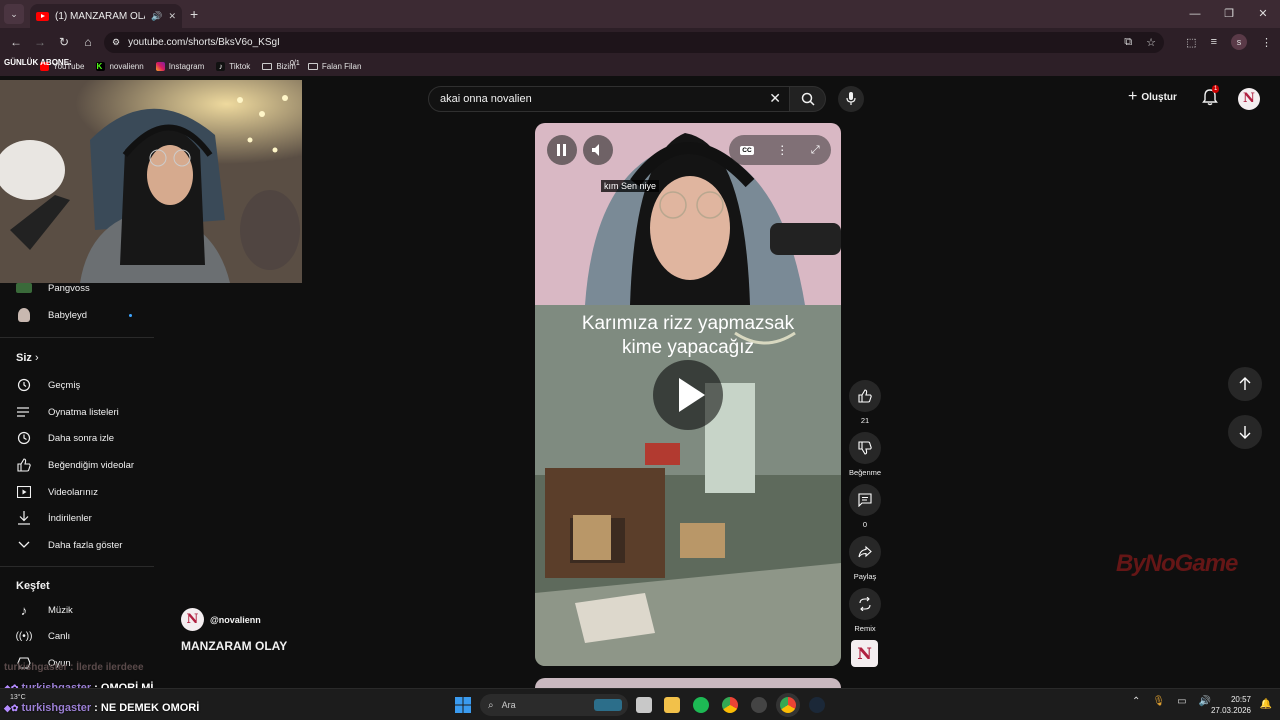 This screenshot has width=1280, height=720. Describe the element at coordinates (1181, 701) in the screenshot. I see `network-icon: ▭` at that location.